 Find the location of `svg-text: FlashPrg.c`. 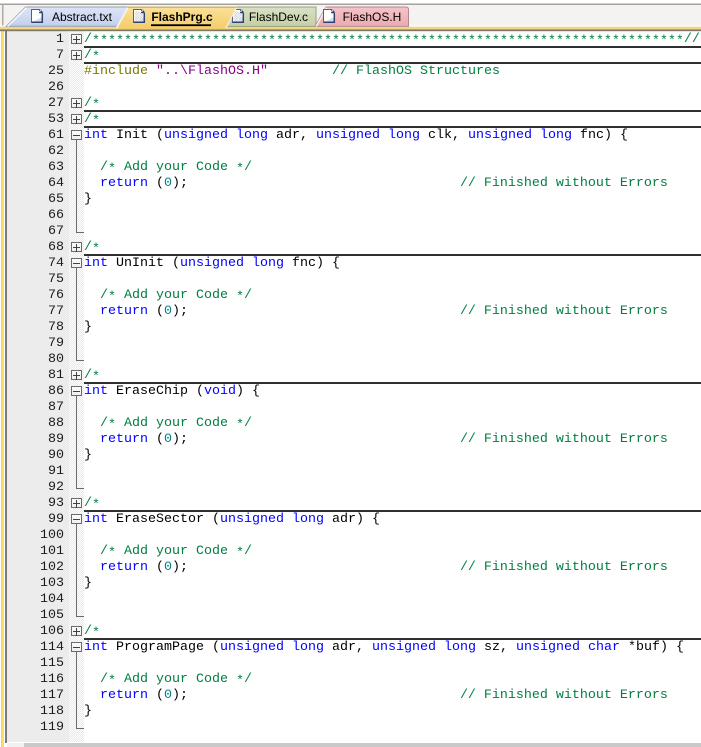

svg-text: FlashPrg.c is located at coordinates (182, 17).